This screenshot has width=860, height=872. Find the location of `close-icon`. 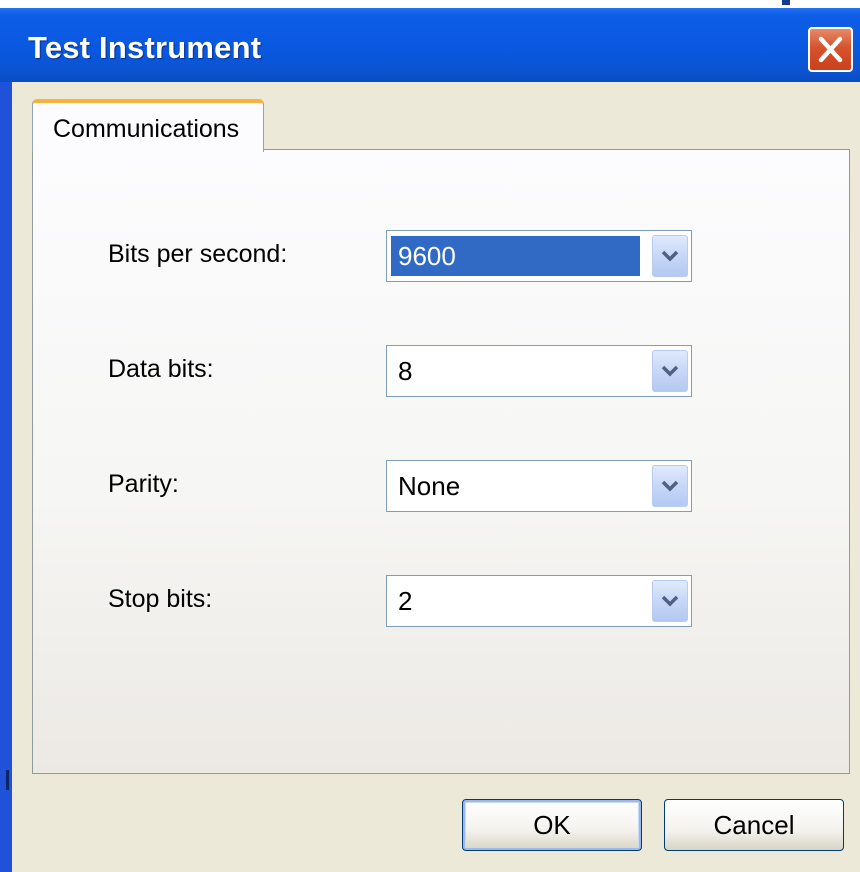

close-icon is located at coordinates (830, 49).